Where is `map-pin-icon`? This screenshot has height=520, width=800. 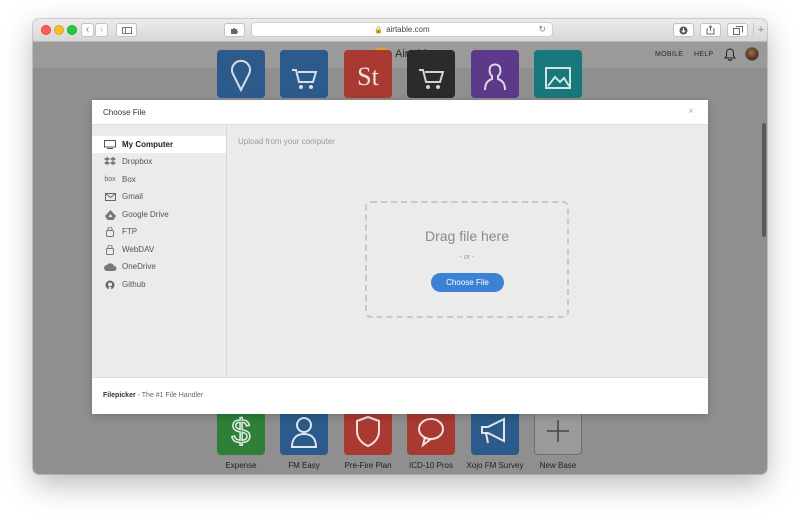 map-pin-icon is located at coordinates (241, 75).